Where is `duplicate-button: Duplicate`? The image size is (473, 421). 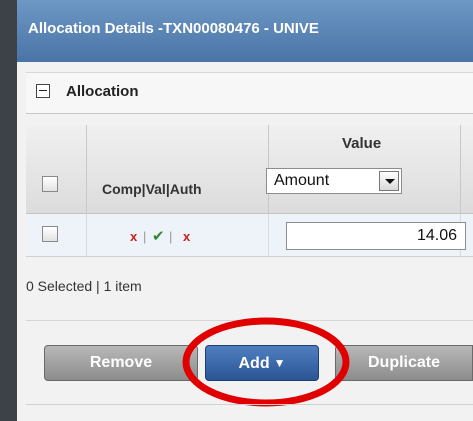
duplicate-button: Duplicate is located at coordinates (404, 363).